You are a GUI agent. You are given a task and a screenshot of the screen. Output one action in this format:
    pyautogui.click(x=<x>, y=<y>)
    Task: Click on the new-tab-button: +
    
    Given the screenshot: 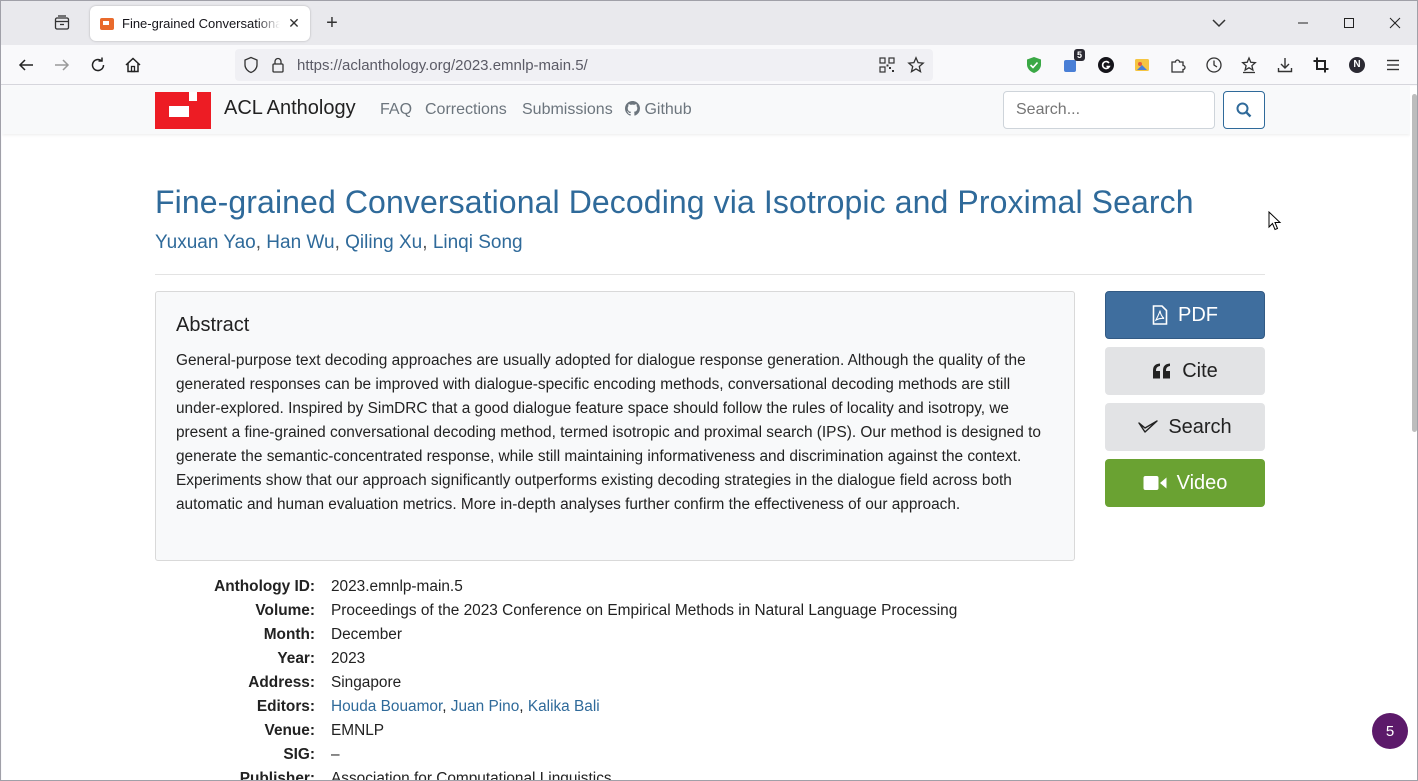 What is the action you would take?
    pyautogui.click(x=332, y=23)
    